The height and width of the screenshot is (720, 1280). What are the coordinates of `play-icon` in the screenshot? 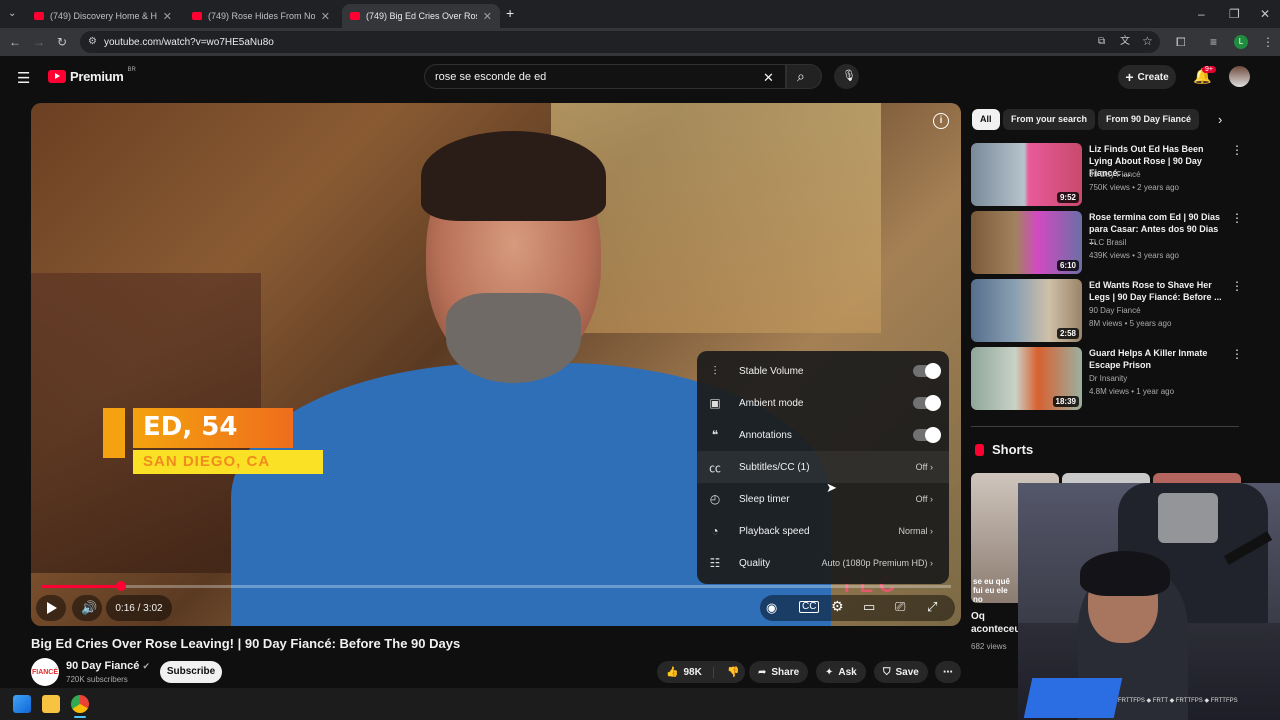 It's located at (52, 608).